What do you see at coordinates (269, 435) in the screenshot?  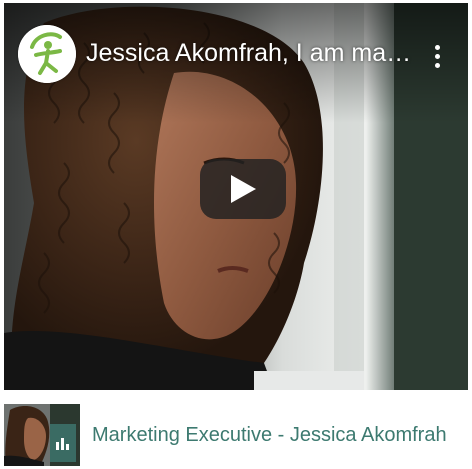 I see `video-caption-label: Marketing Executive - Jessica Akomfrah` at bounding box center [269, 435].